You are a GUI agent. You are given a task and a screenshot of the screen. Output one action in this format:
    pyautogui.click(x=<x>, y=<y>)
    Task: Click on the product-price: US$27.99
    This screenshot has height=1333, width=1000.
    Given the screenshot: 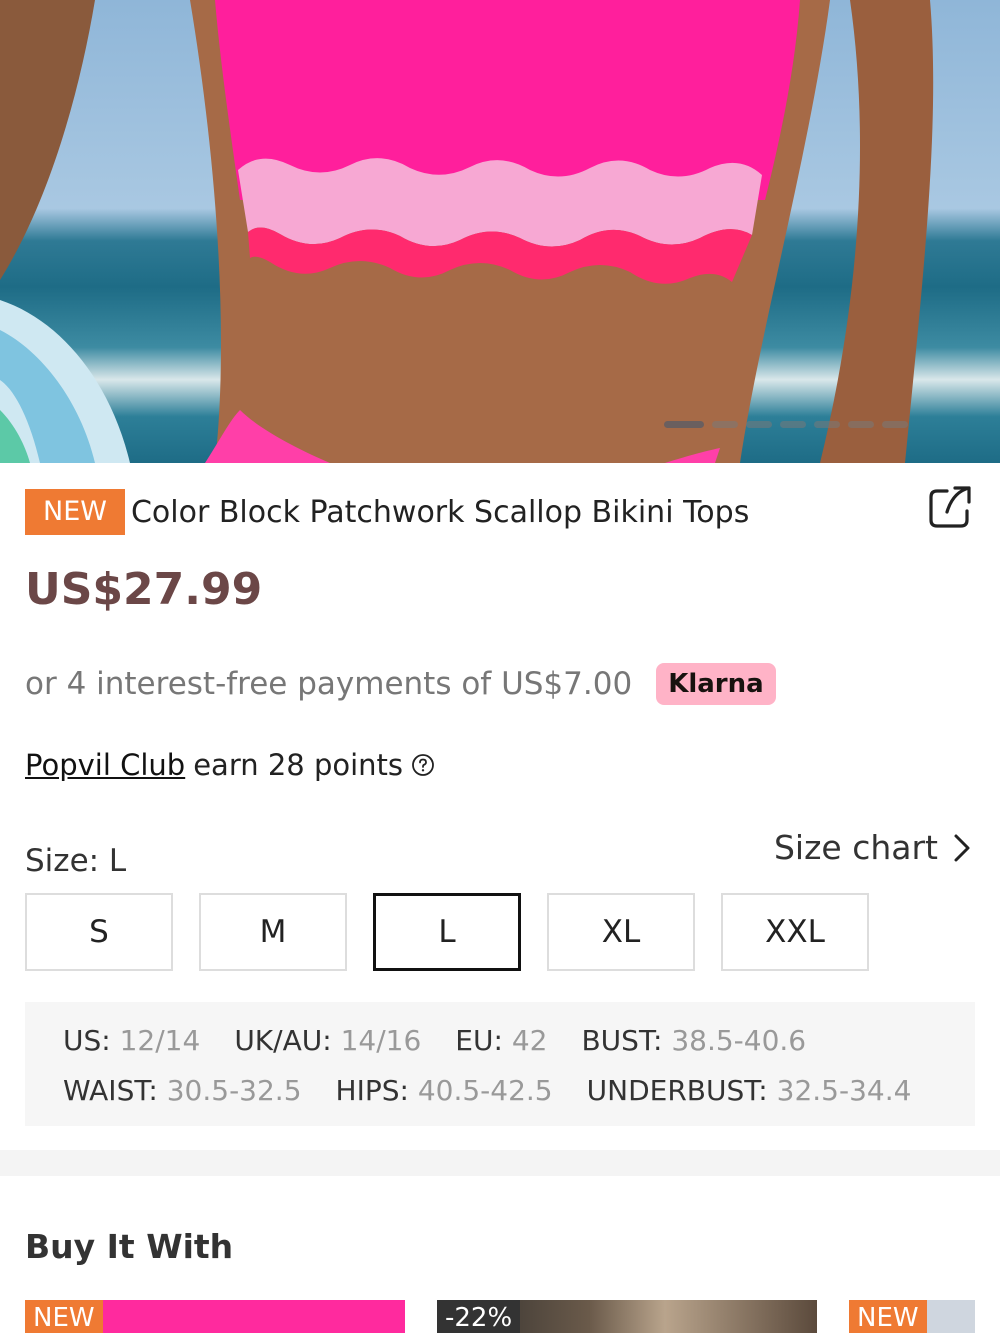 What is the action you would take?
    pyautogui.click(x=144, y=589)
    